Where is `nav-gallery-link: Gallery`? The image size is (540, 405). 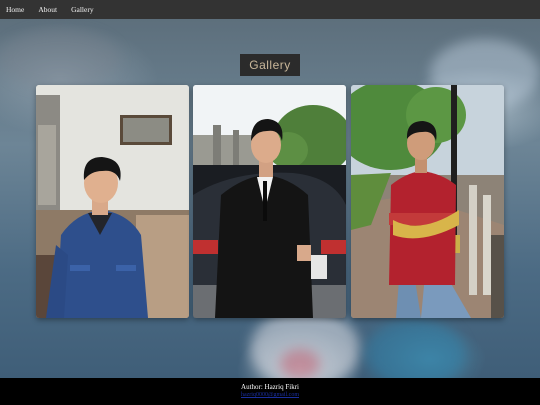 nav-gallery-link: Gallery is located at coordinates (82, 9).